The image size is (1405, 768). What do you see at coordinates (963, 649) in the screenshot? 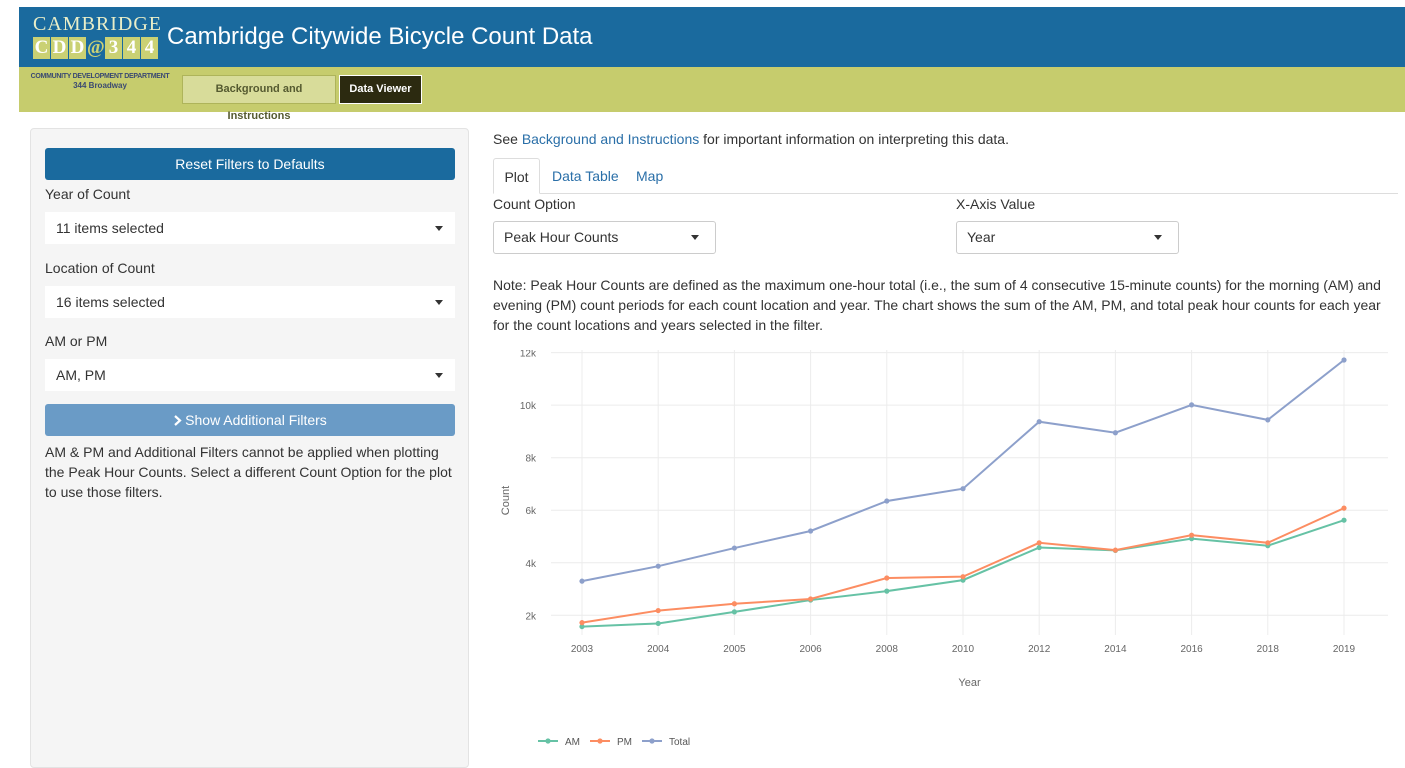
I see `x-tick-label: 2010` at bounding box center [963, 649].